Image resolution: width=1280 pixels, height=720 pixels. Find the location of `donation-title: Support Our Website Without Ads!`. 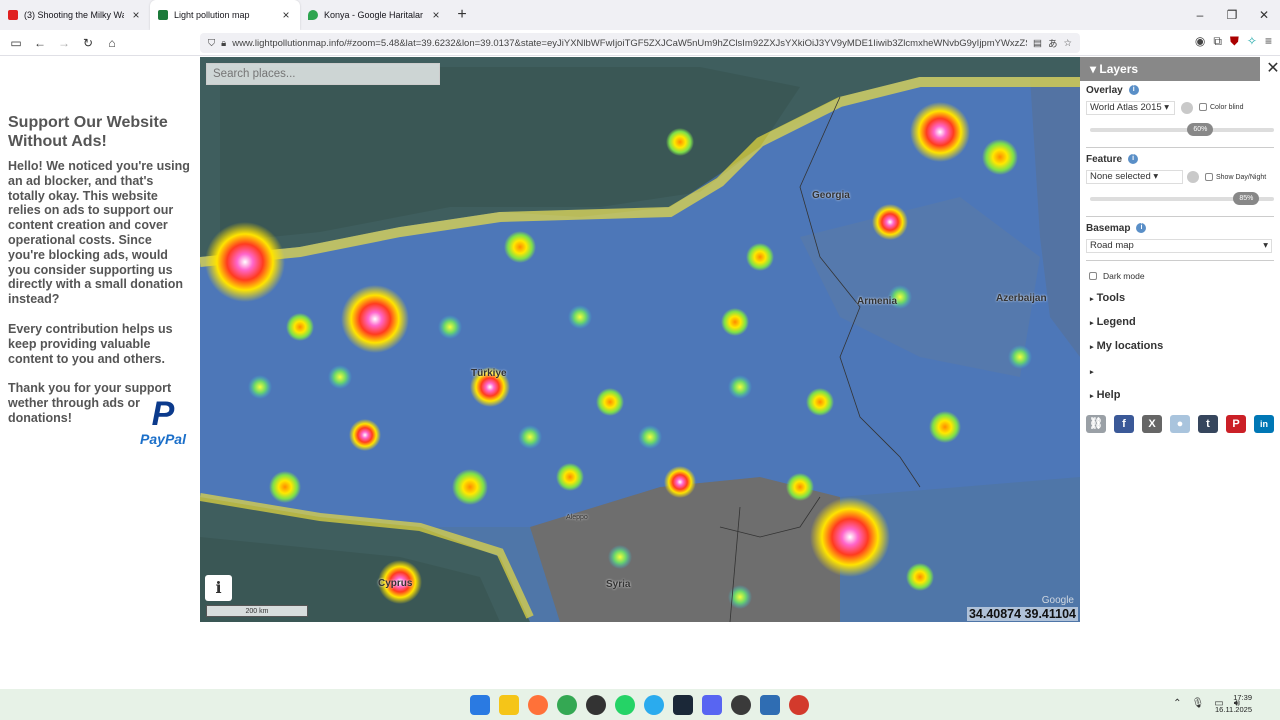

donation-title: Support Our Website Without Ads! is located at coordinates (88, 132).